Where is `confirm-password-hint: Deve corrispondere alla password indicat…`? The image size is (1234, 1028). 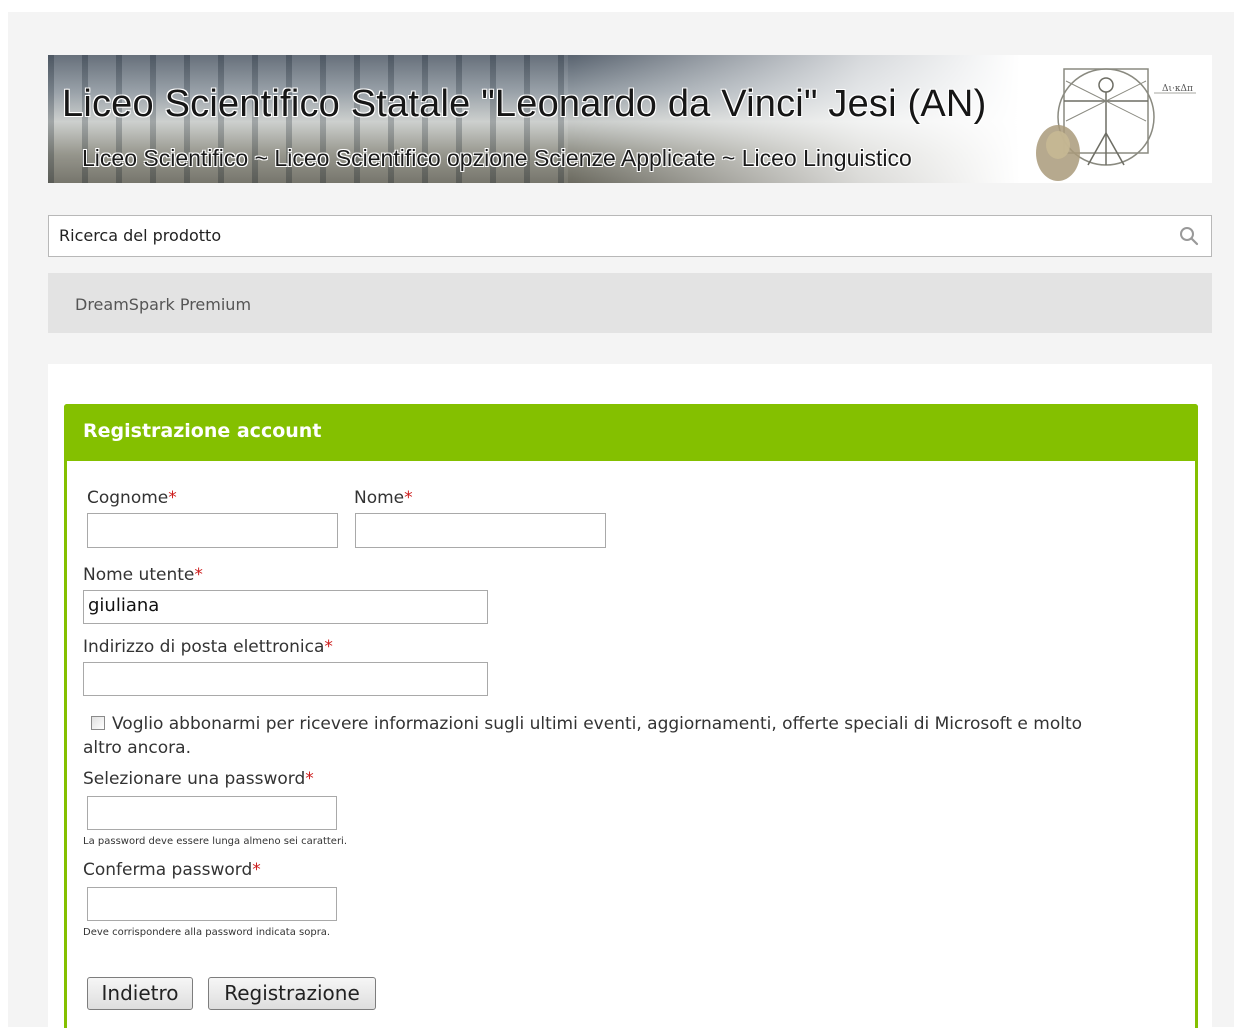 confirm-password-hint: Deve corrispondere alla password indicat… is located at coordinates (207, 932).